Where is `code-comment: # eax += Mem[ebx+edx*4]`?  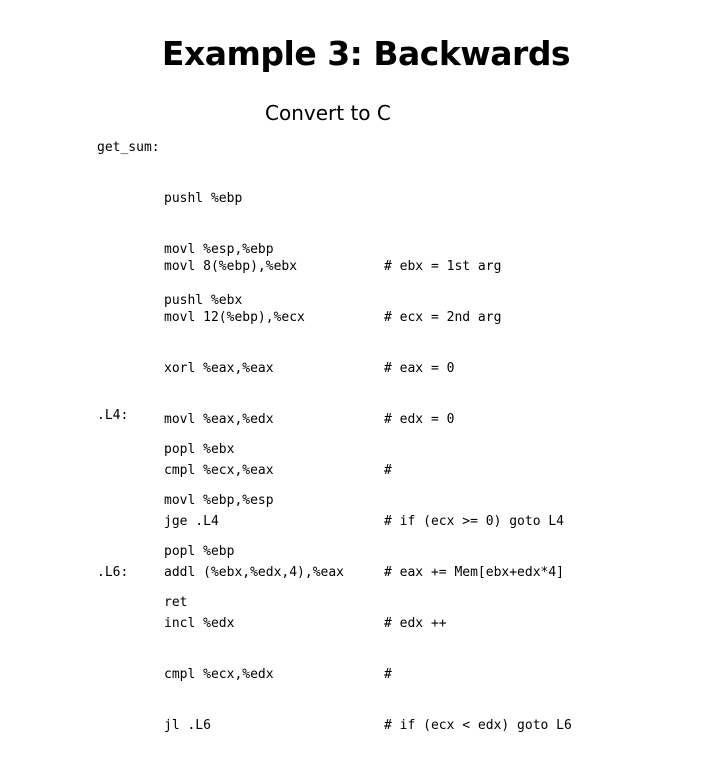
code-comment: # eax += Mem[ebx+edx*4] is located at coordinates (474, 572).